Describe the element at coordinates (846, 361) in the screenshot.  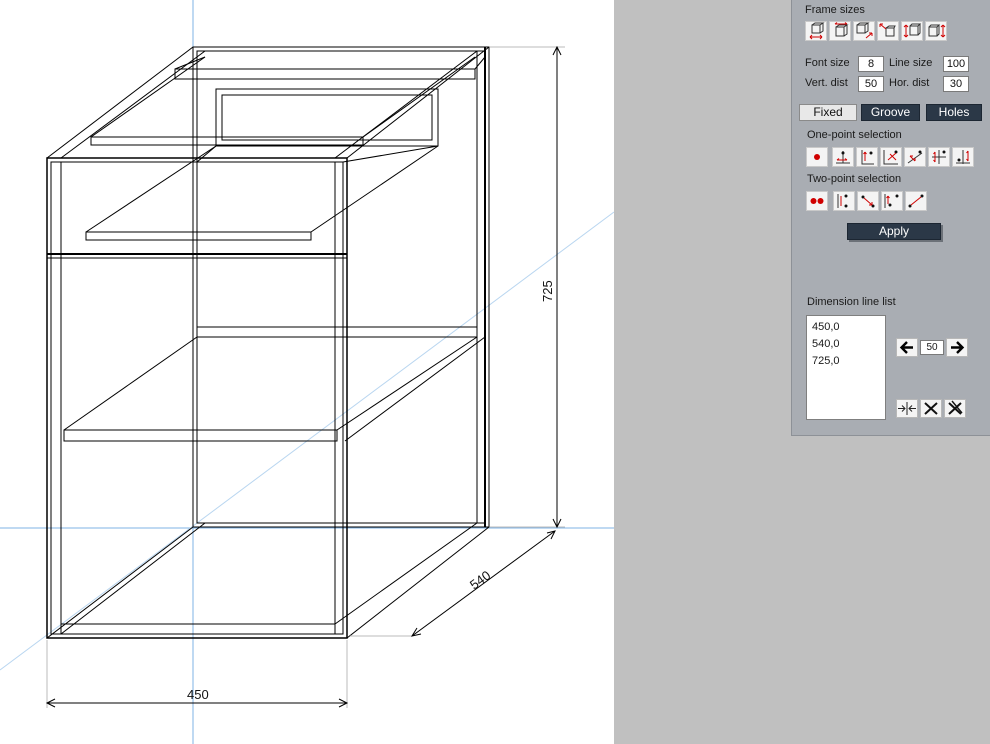
I see `list-item: 725,0` at that location.